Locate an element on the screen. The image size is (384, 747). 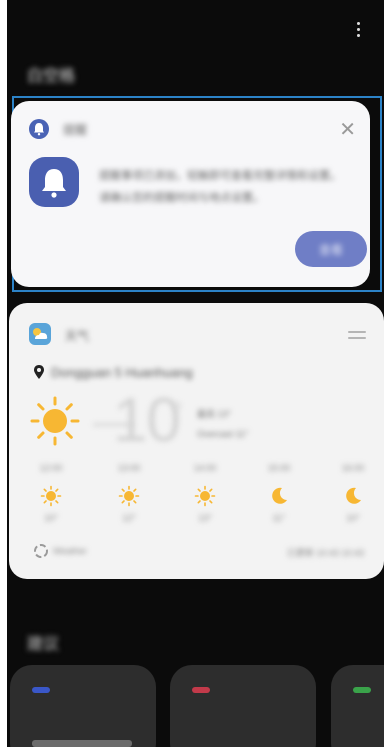
notification-action-button: 查看 is located at coordinates (331, 249).